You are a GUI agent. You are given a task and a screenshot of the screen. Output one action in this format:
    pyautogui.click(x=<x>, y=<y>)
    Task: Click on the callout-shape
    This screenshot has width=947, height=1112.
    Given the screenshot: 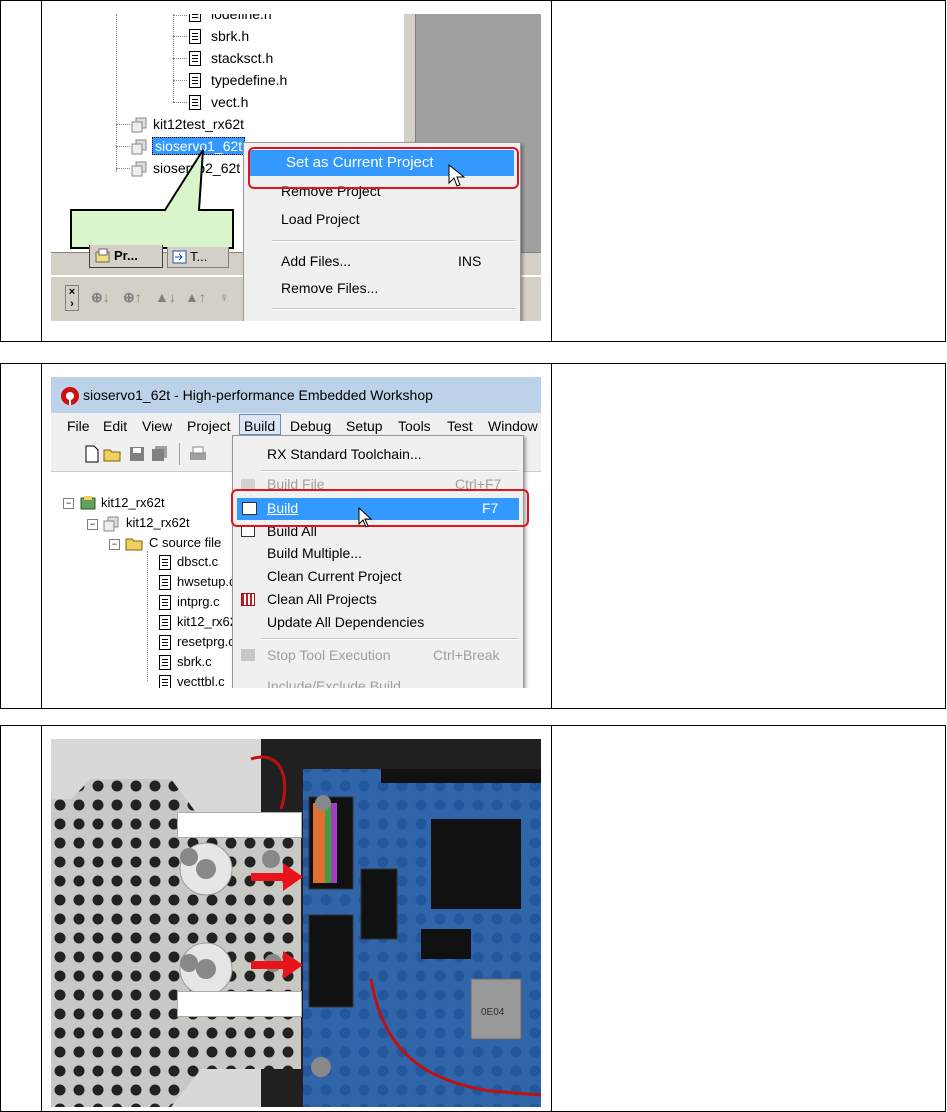 What is the action you would take?
    pyautogui.click(x=152, y=199)
    